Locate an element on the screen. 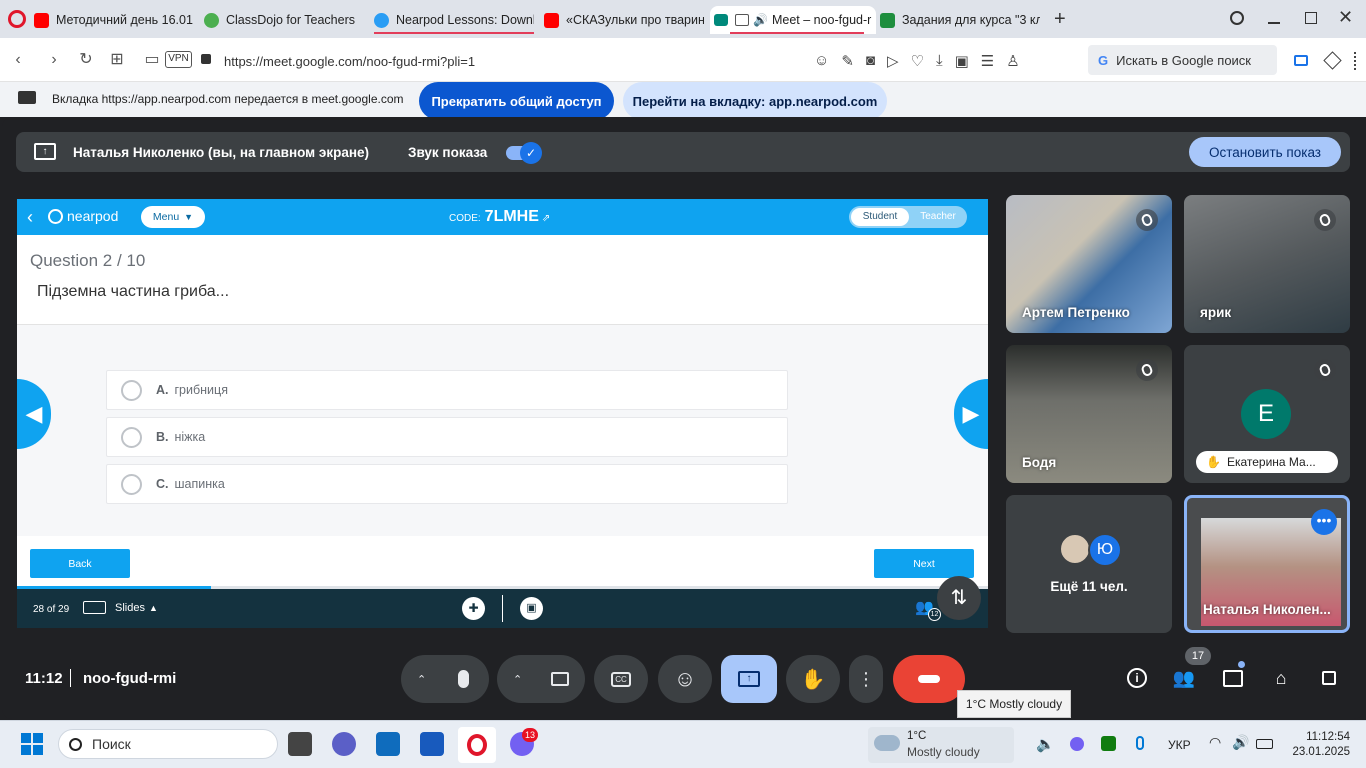 This screenshot has height=768, width=1366. forward-icon: › is located at coordinates (54, 60).